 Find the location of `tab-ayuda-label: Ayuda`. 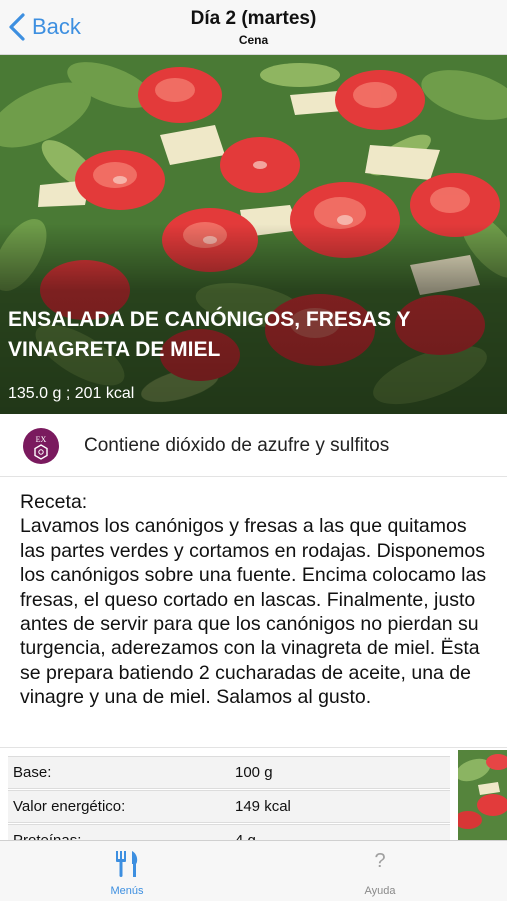

tab-ayuda-label: Ayuda is located at coordinates (380, 891).